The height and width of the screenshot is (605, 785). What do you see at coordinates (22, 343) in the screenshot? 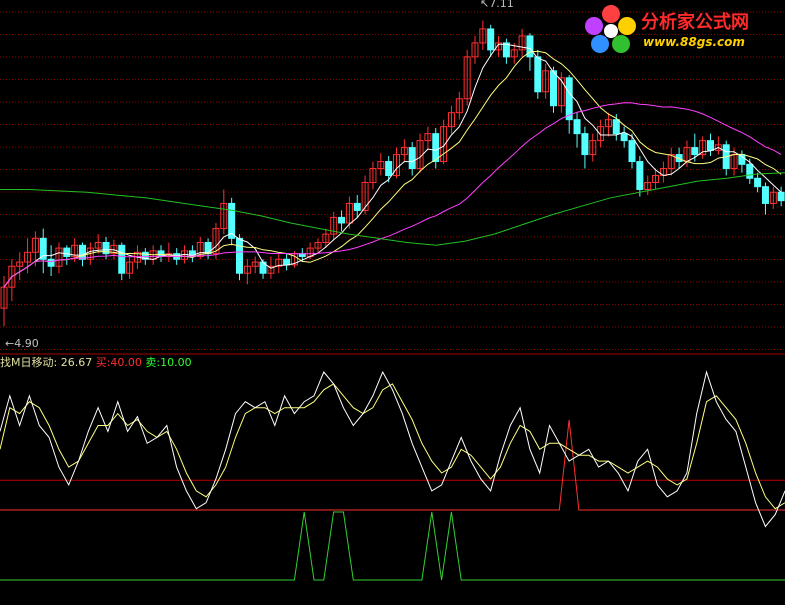
I see `price-low-label: ←4.90` at bounding box center [22, 343].